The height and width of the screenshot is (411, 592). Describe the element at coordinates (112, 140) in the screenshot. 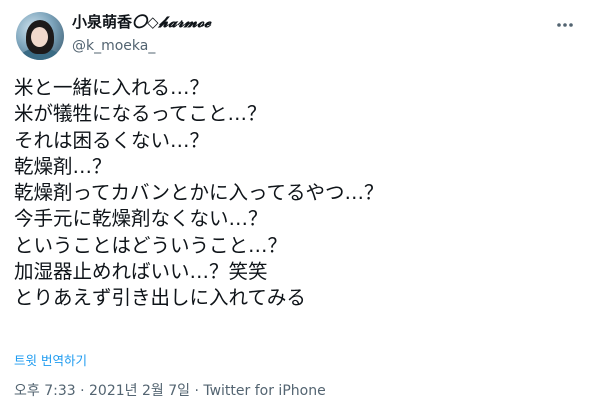

I see `tweet-line: それは困るくない…？` at that location.